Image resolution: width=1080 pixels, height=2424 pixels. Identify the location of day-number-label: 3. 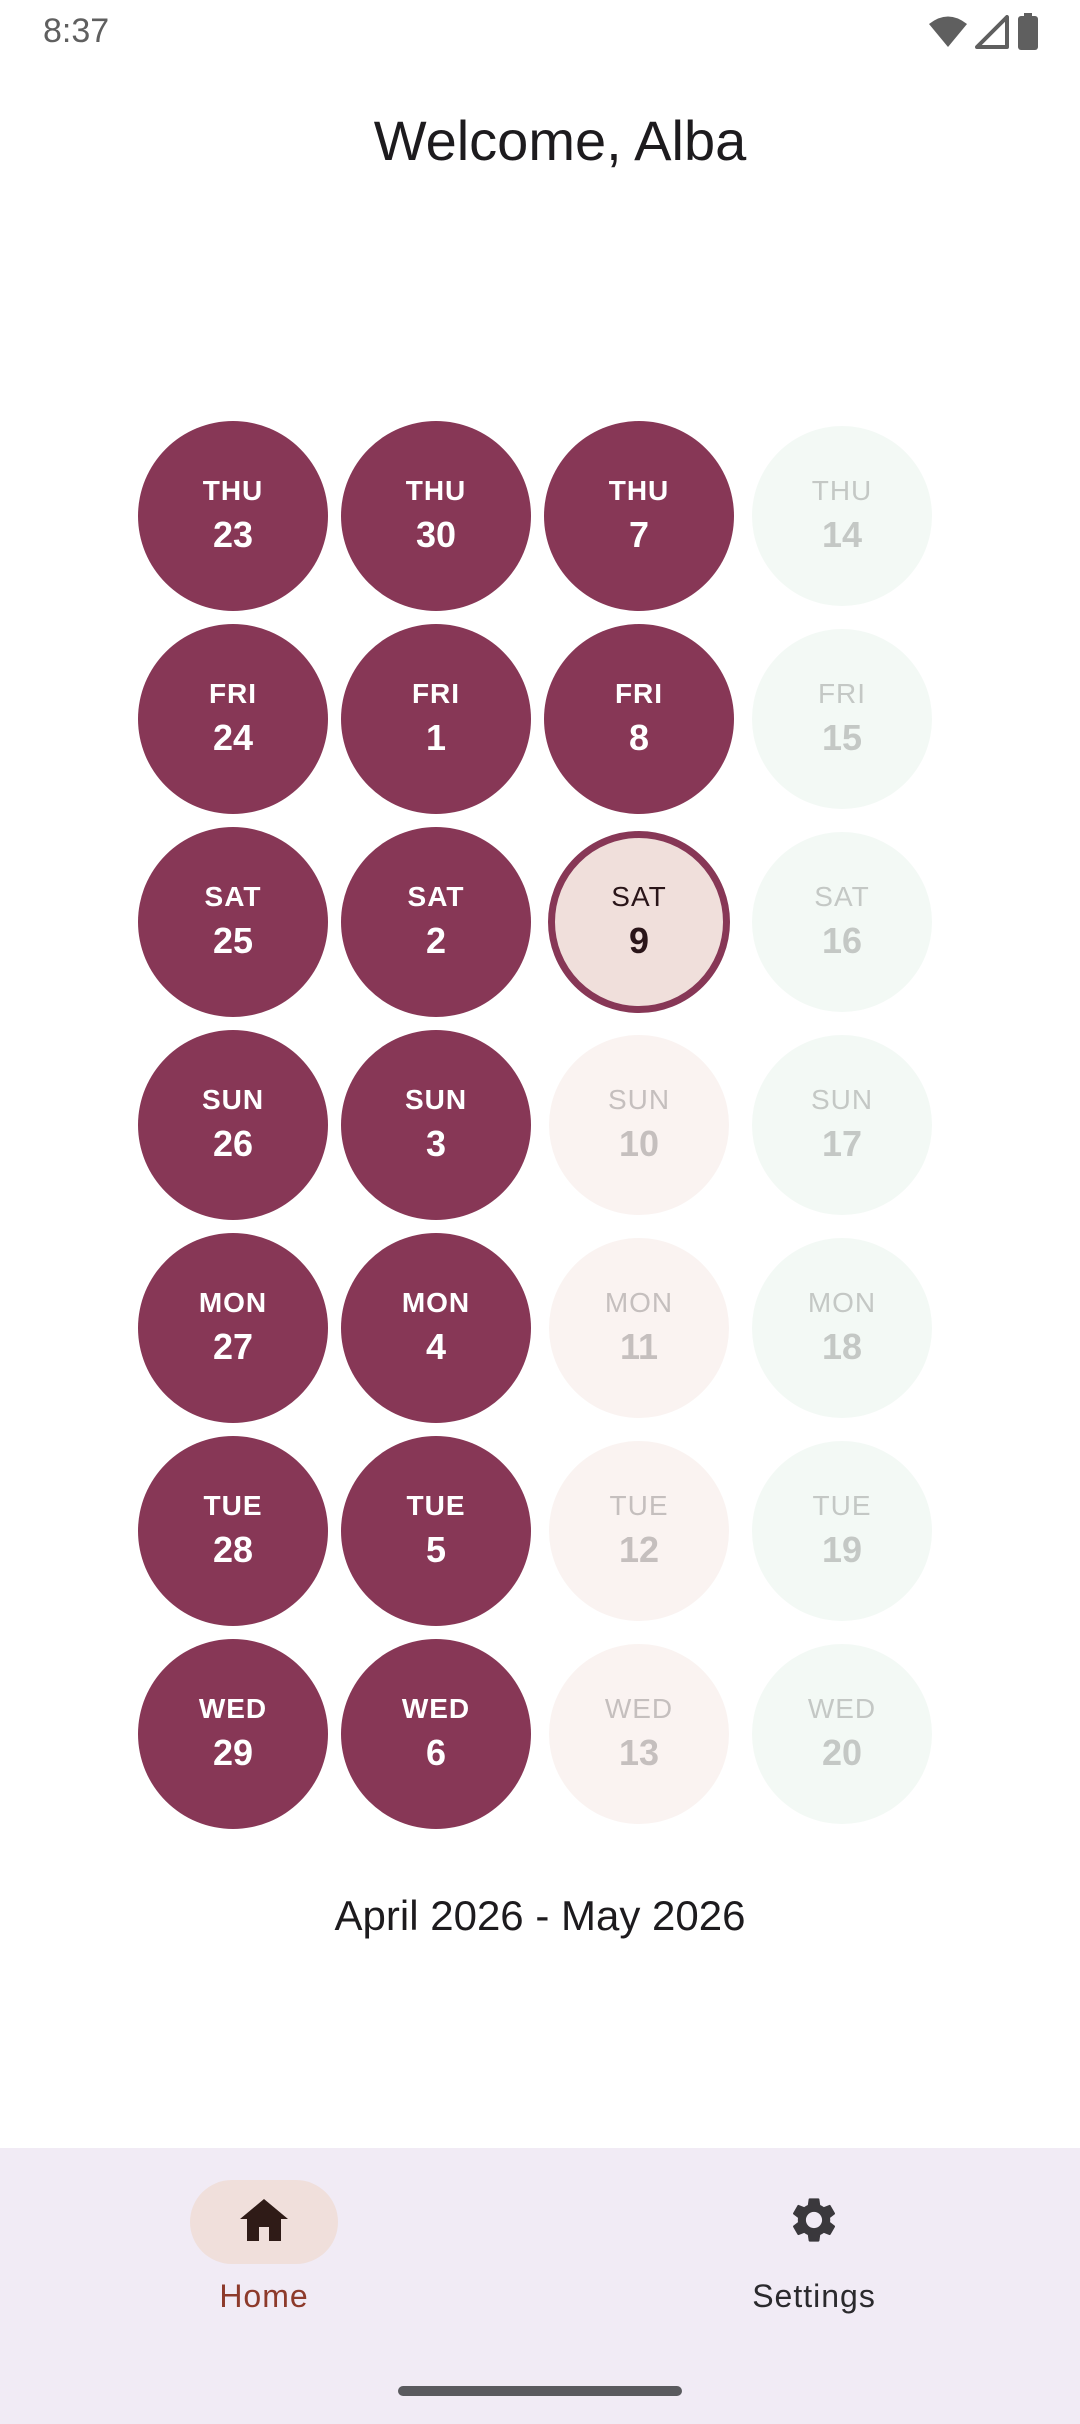
(436, 1143).